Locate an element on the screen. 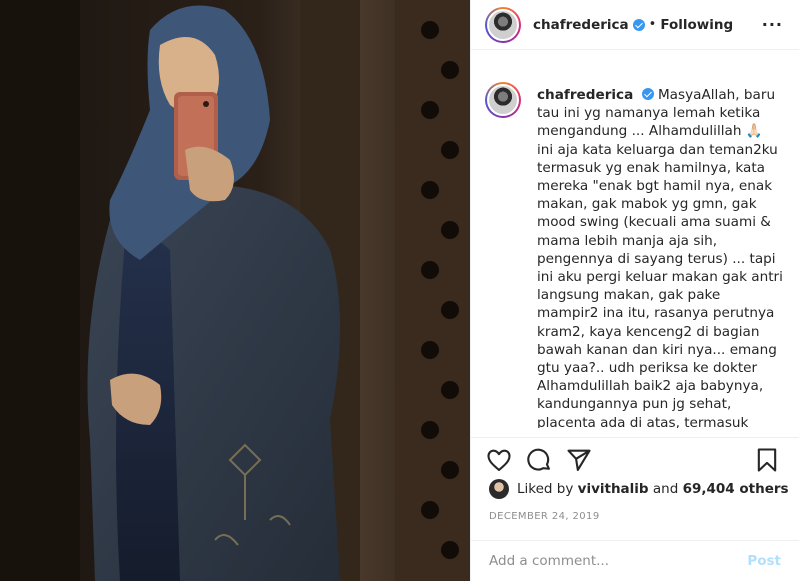 This screenshot has width=799, height=581. comment-form: Post is located at coordinates (635, 560).